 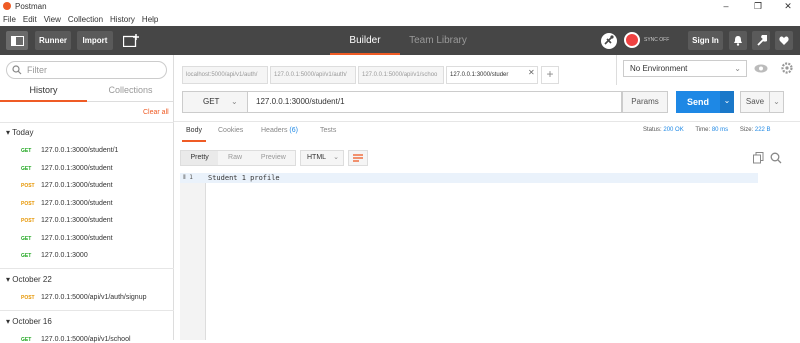 What do you see at coordinates (94, 297) in the screenshot?
I see `history-url: 127.0.0.1:5000/api/v1/auth/signup` at bounding box center [94, 297].